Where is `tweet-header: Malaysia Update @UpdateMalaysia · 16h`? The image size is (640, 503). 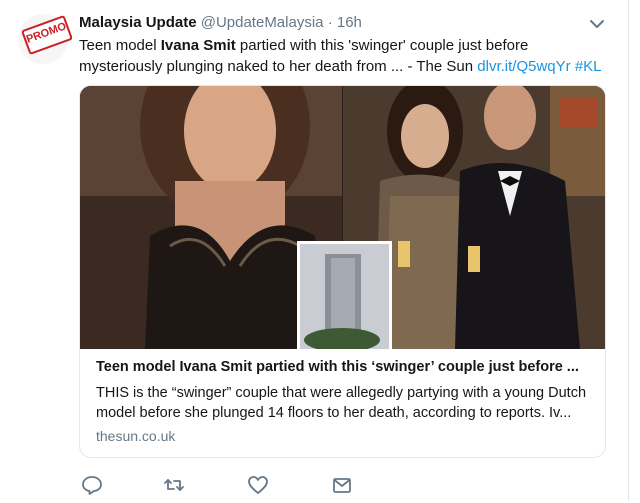 tweet-header: Malaysia Update @UpdateMalaysia · 16h is located at coordinates (220, 24).